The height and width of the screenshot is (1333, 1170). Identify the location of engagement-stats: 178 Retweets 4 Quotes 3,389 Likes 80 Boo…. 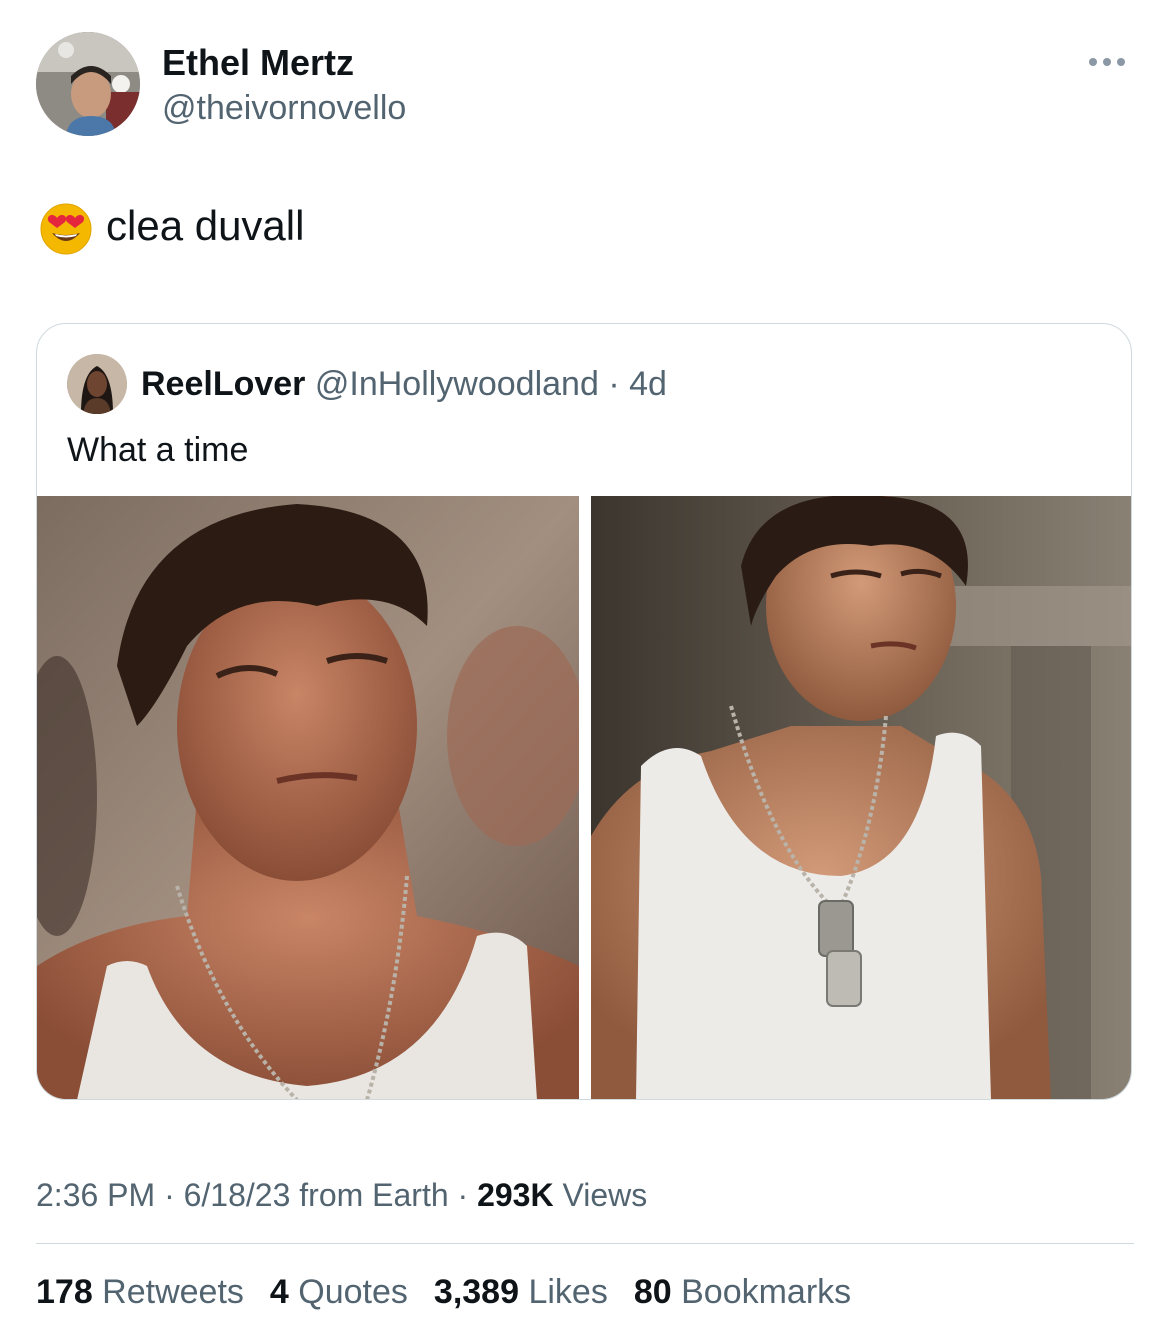
(443, 1292).